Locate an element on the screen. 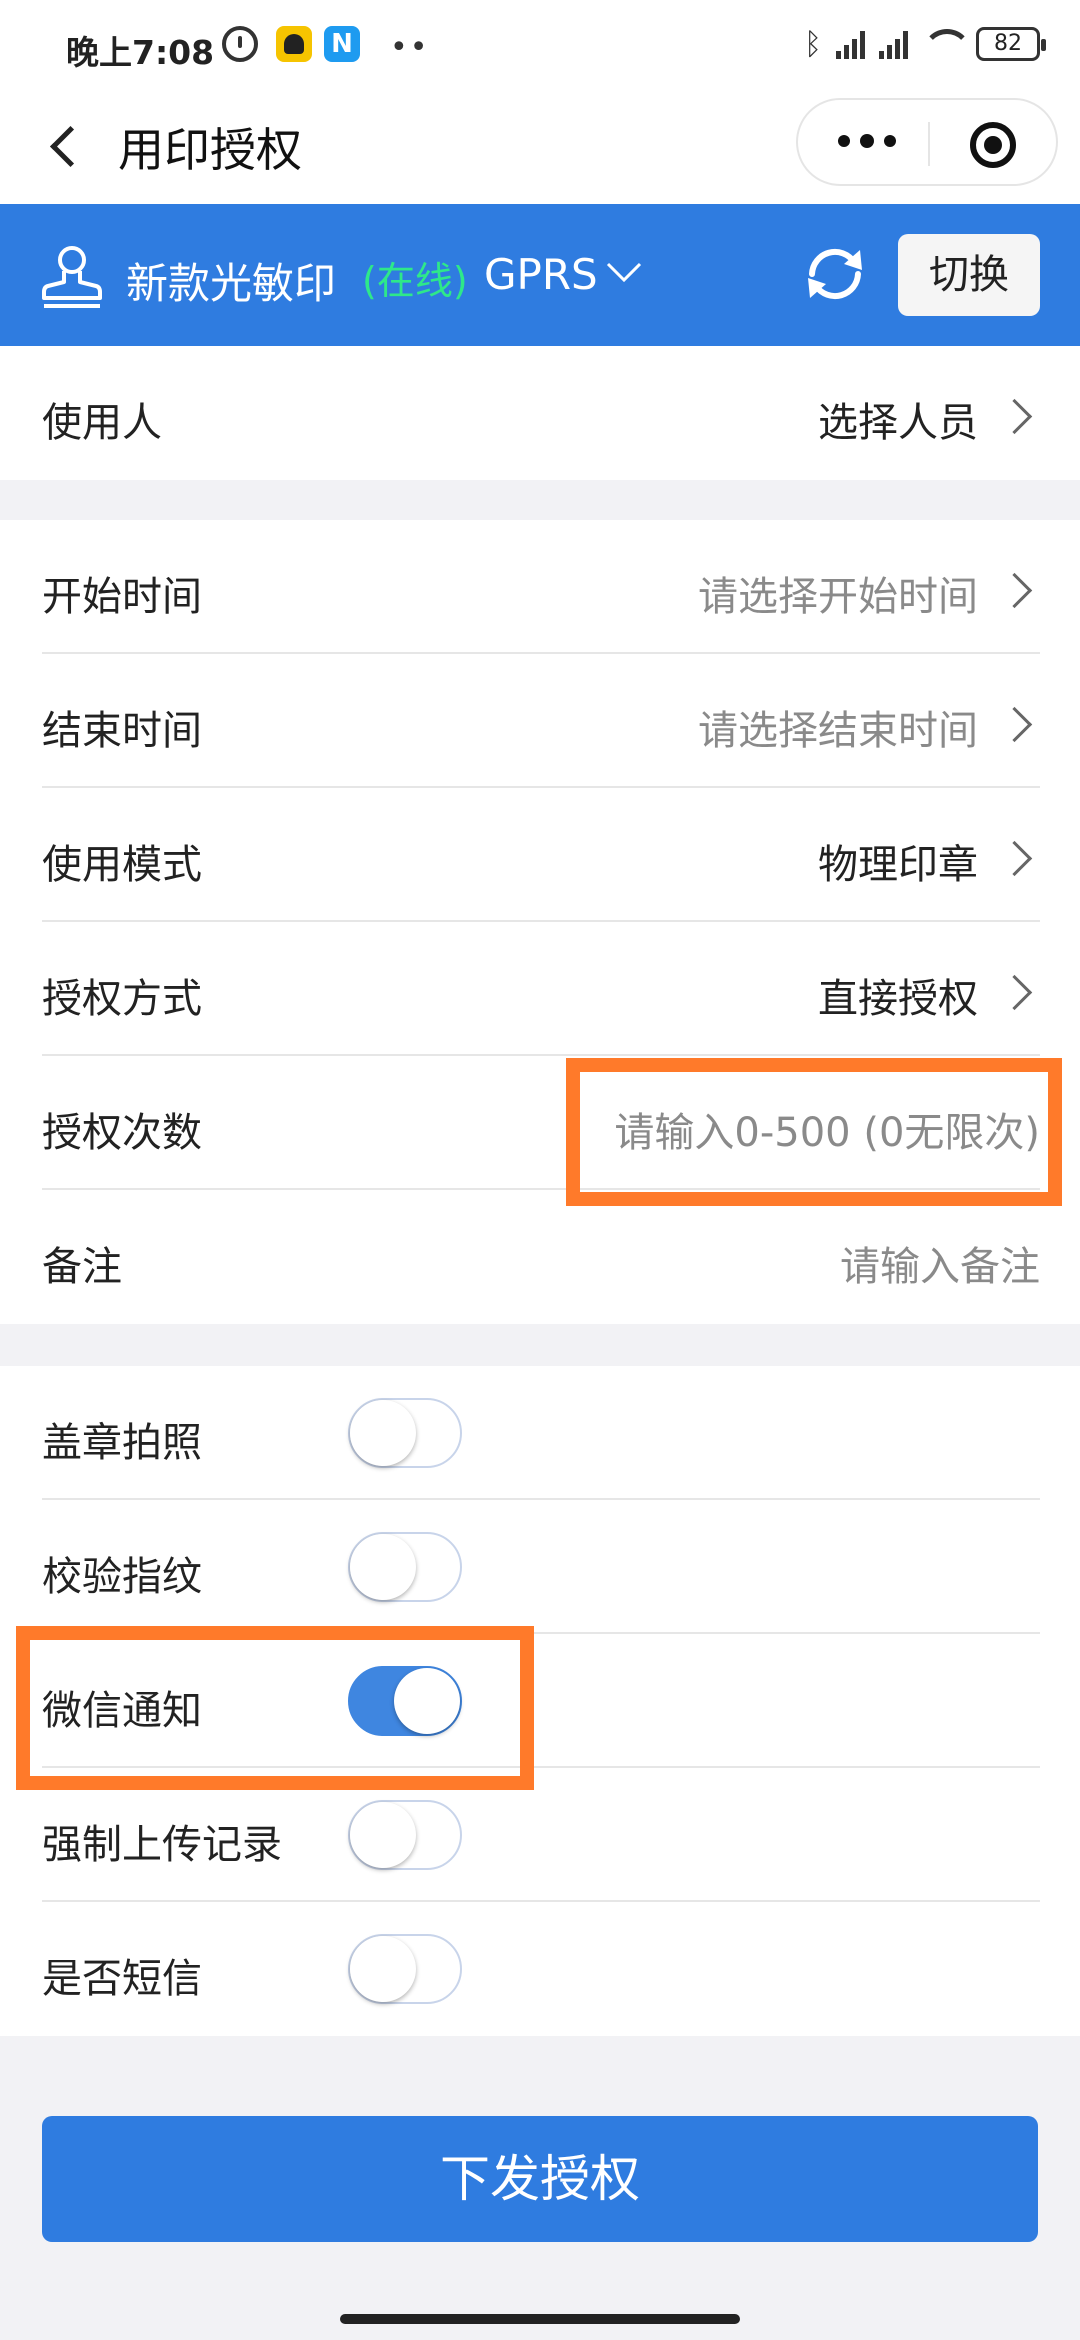 The width and height of the screenshot is (1080, 2340). verify-fingerprint-toggle is located at coordinates (405, 1567).